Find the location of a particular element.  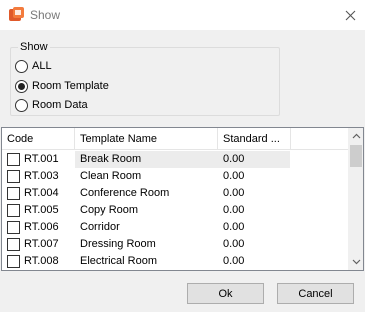

radio-room-template-label: Room Template is located at coordinates (70, 86).